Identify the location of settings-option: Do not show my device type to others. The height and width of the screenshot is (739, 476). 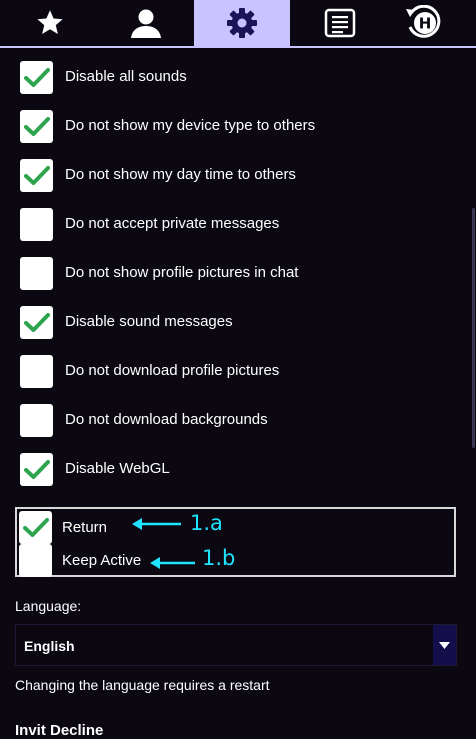
(240, 127).